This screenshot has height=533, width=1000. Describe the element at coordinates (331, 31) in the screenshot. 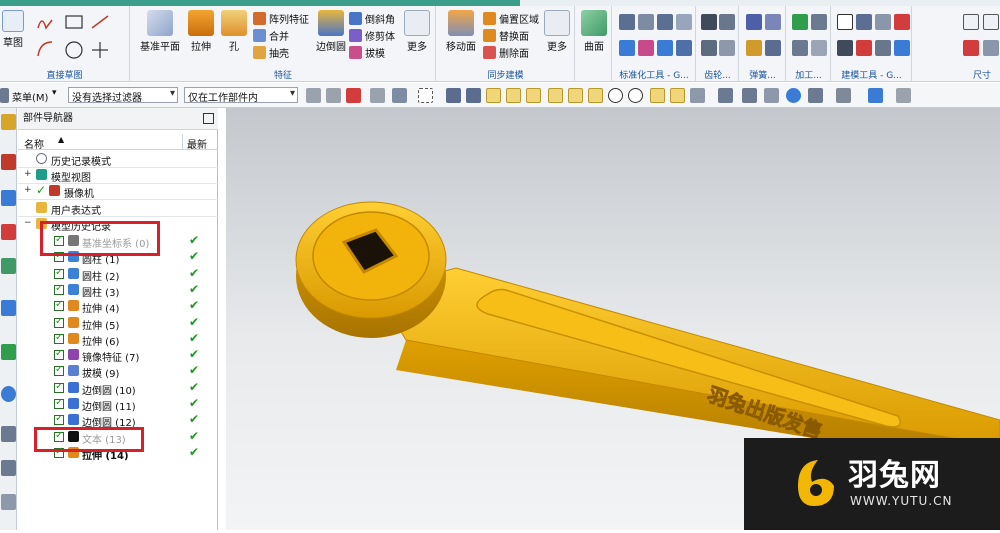

I see `edge-blend-button: 边倒圆` at that location.